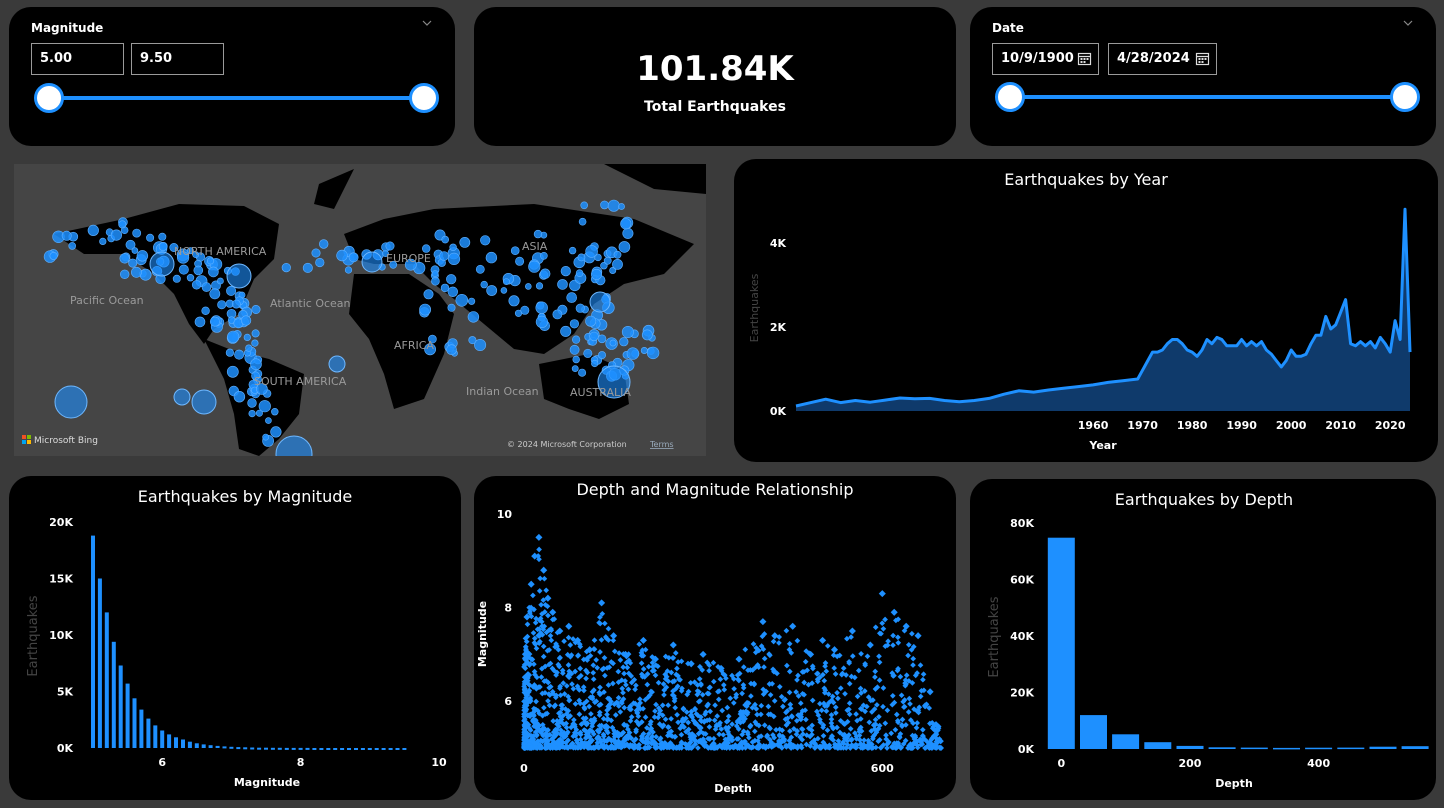  I want to click on date-end-input: 4/28/2024, so click(1162, 59).